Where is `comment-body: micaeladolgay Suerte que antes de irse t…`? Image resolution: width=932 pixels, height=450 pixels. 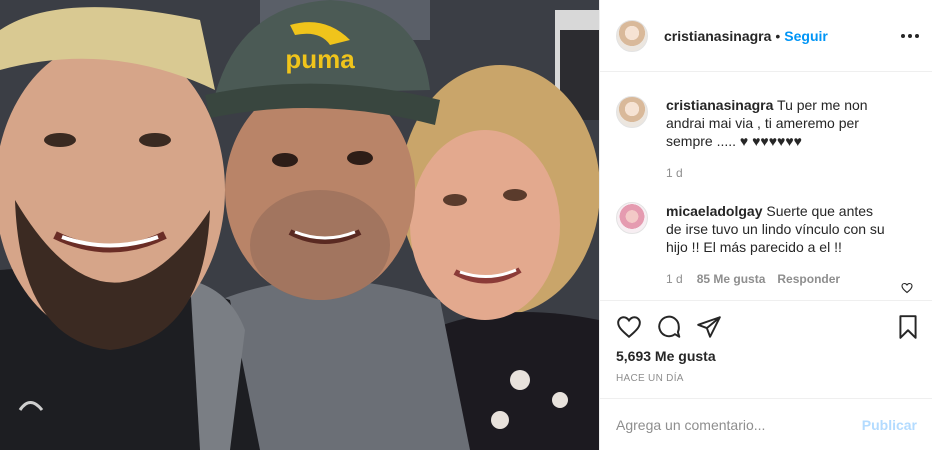
comment-body: micaeladolgay Suerte que antes de irse t… is located at coordinates (777, 245).